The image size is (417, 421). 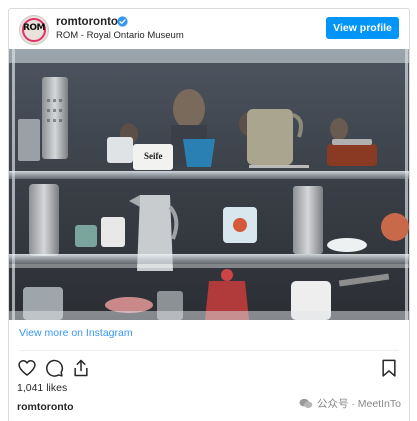 What do you see at coordinates (42, 388) in the screenshot?
I see `likes-count: 1,041 likes` at bounding box center [42, 388].